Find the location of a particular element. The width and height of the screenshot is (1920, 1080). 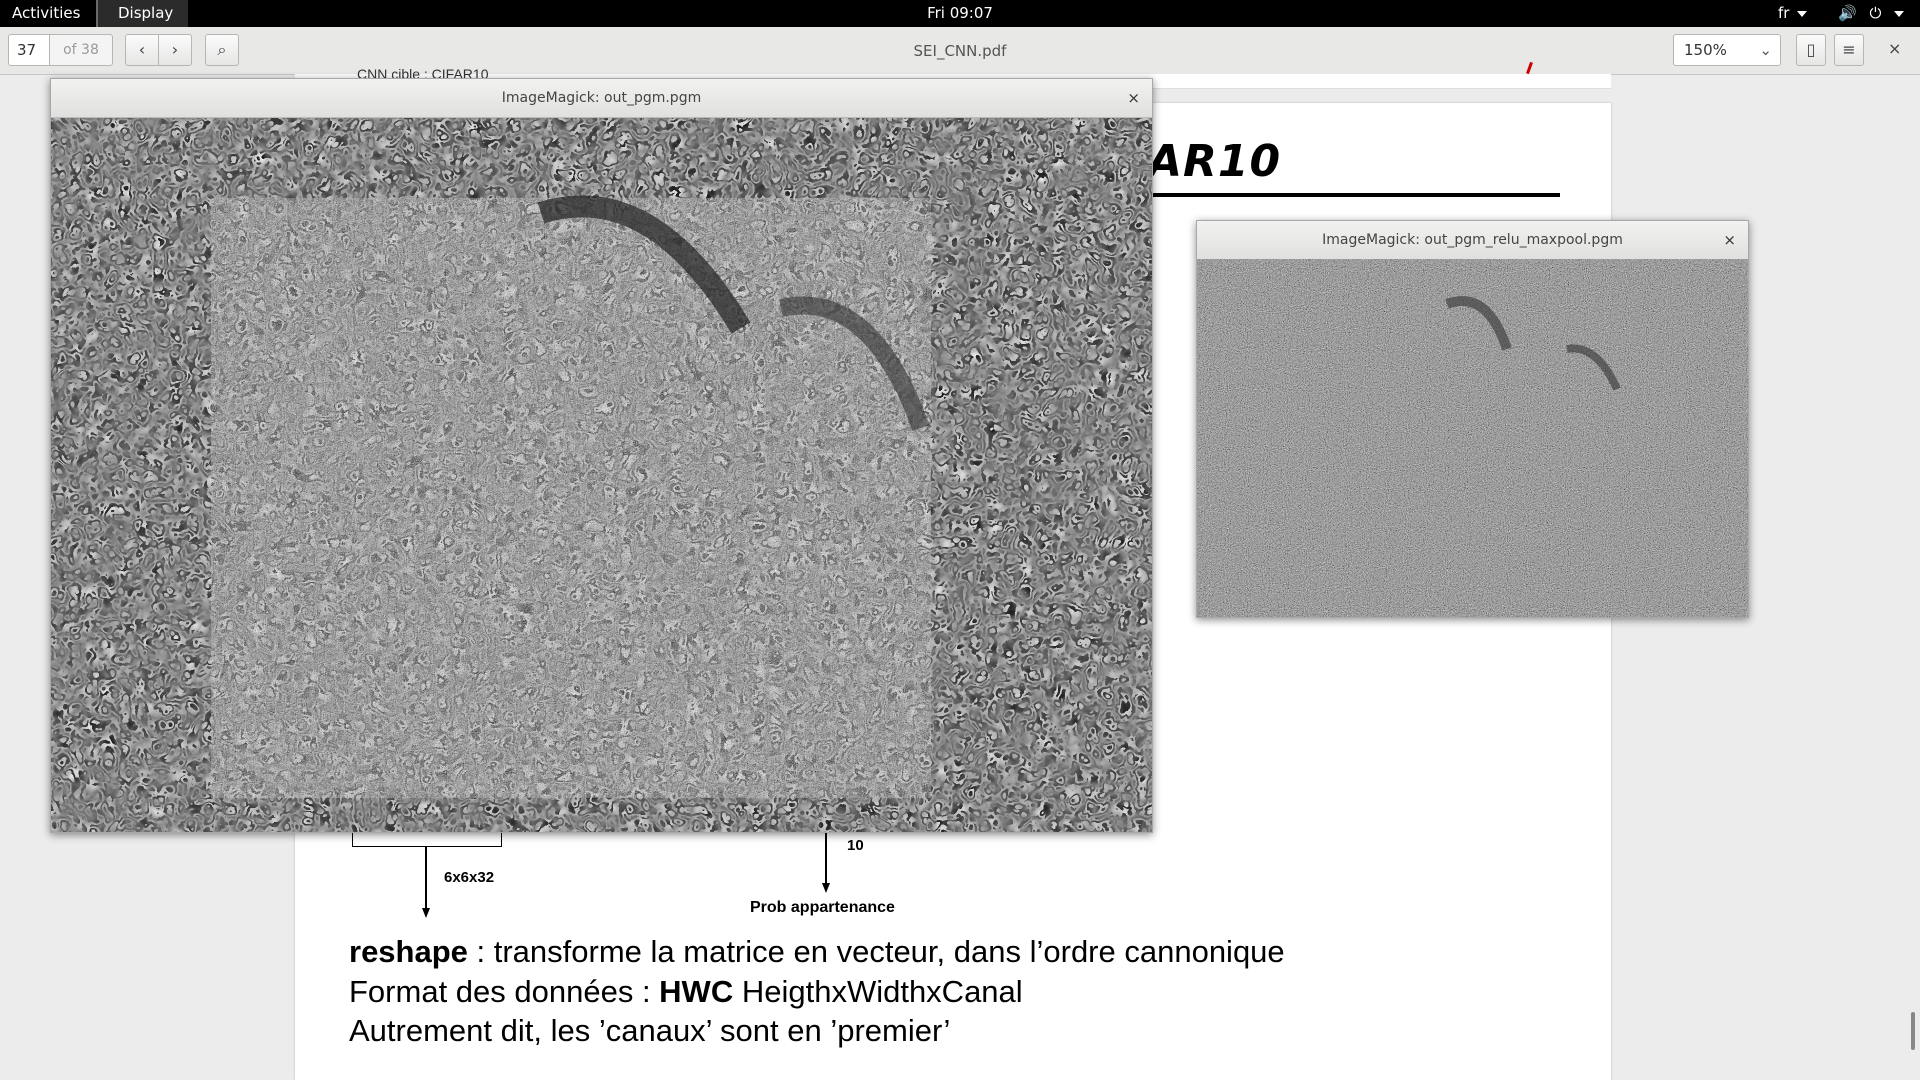

next-page-icon: › is located at coordinates (175, 49).